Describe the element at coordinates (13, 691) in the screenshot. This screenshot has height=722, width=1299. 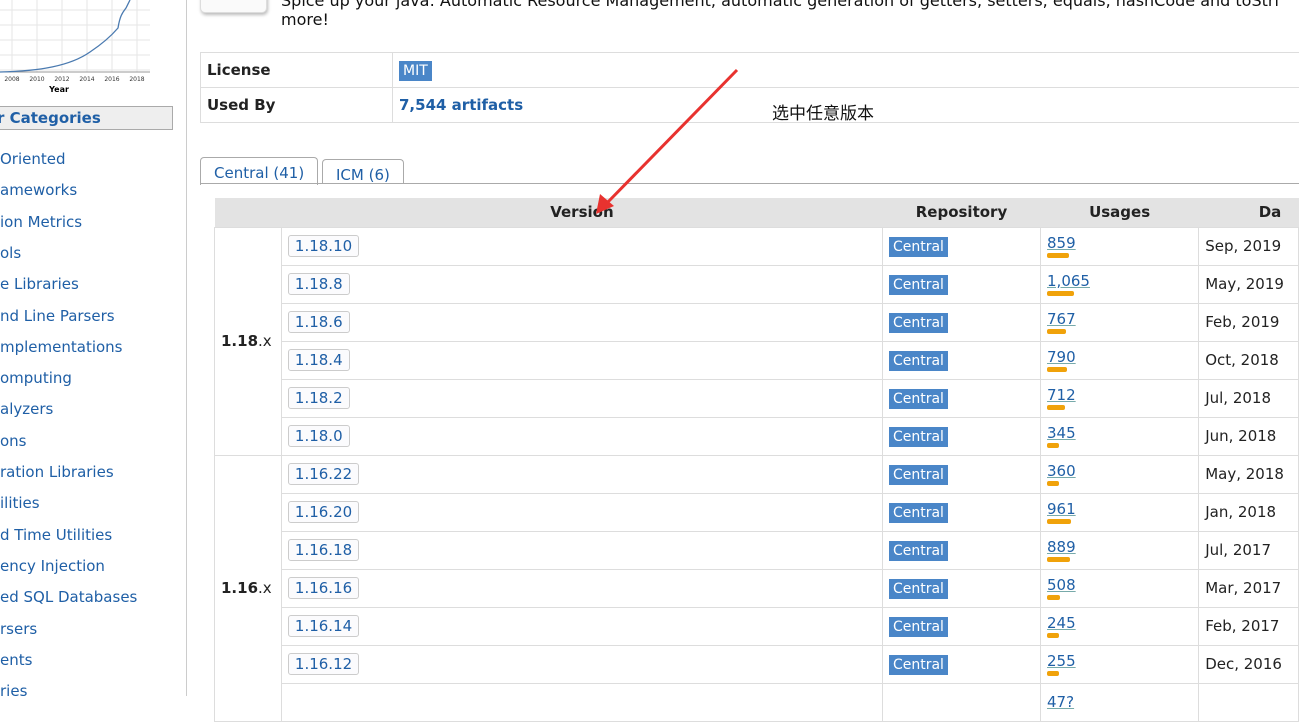
I see `category-link: ries` at that location.